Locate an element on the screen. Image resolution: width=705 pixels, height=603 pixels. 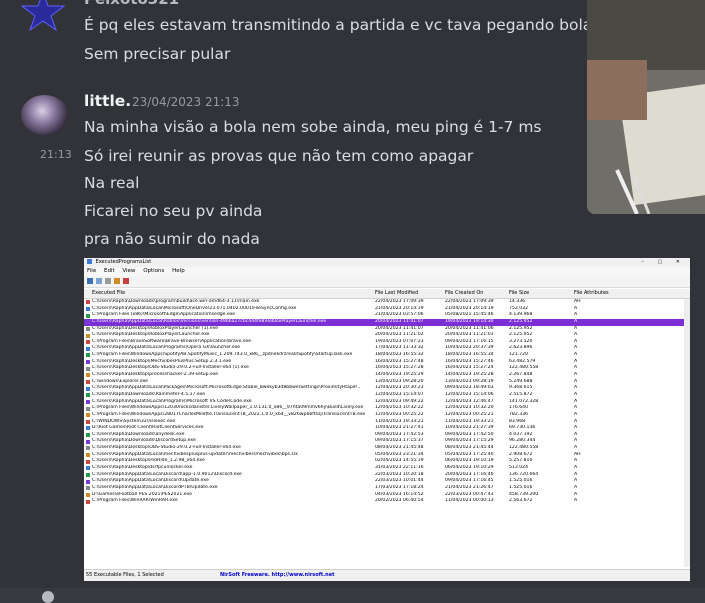
exit-icon is located at coordinates (126, 281).